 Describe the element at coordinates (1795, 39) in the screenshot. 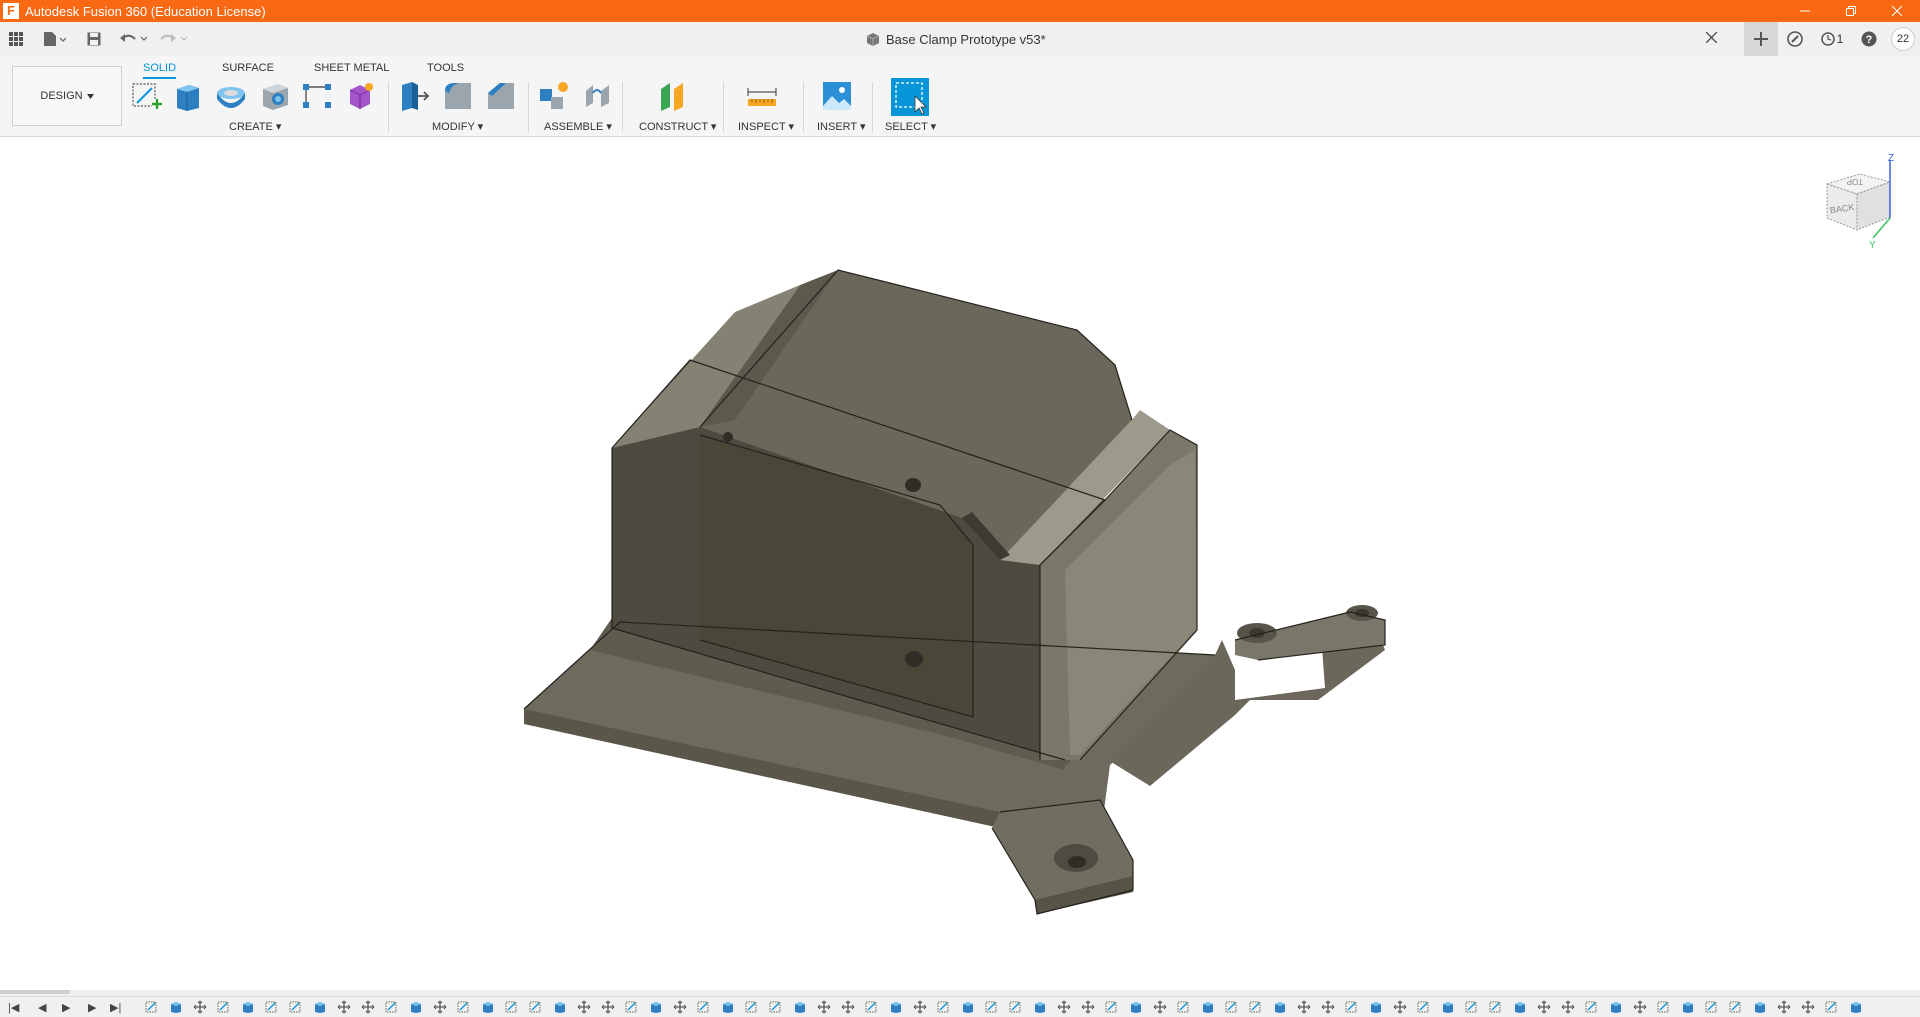

I see `extensions-button` at that location.